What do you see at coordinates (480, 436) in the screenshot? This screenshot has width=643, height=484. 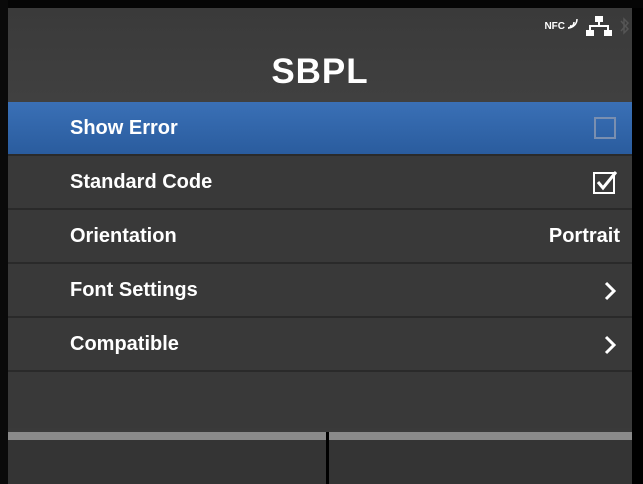 I see `softkey-right-indicator` at bounding box center [480, 436].